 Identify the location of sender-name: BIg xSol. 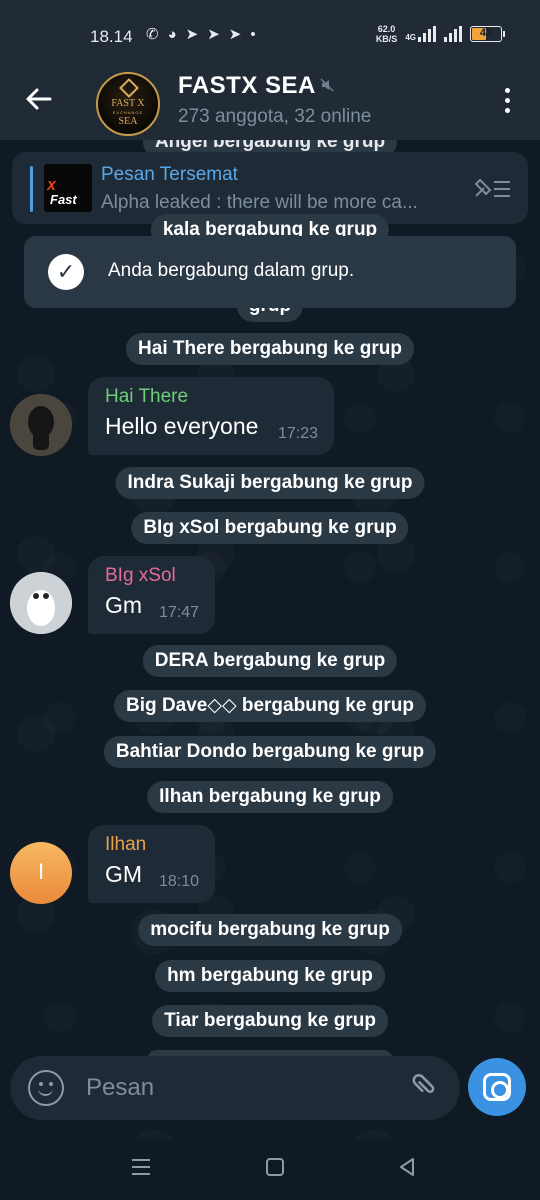
(151, 576).